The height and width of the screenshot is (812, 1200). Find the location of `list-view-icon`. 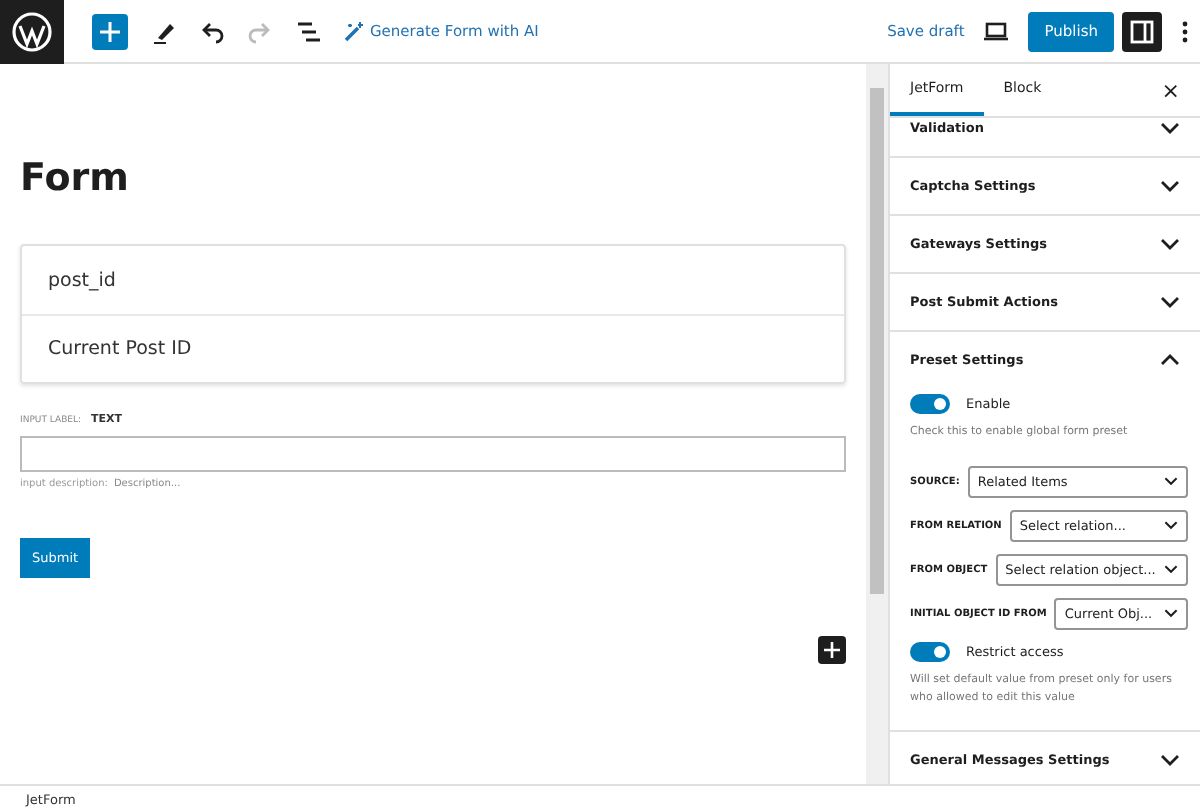

list-view-icon is located at coordinates (308, 31).